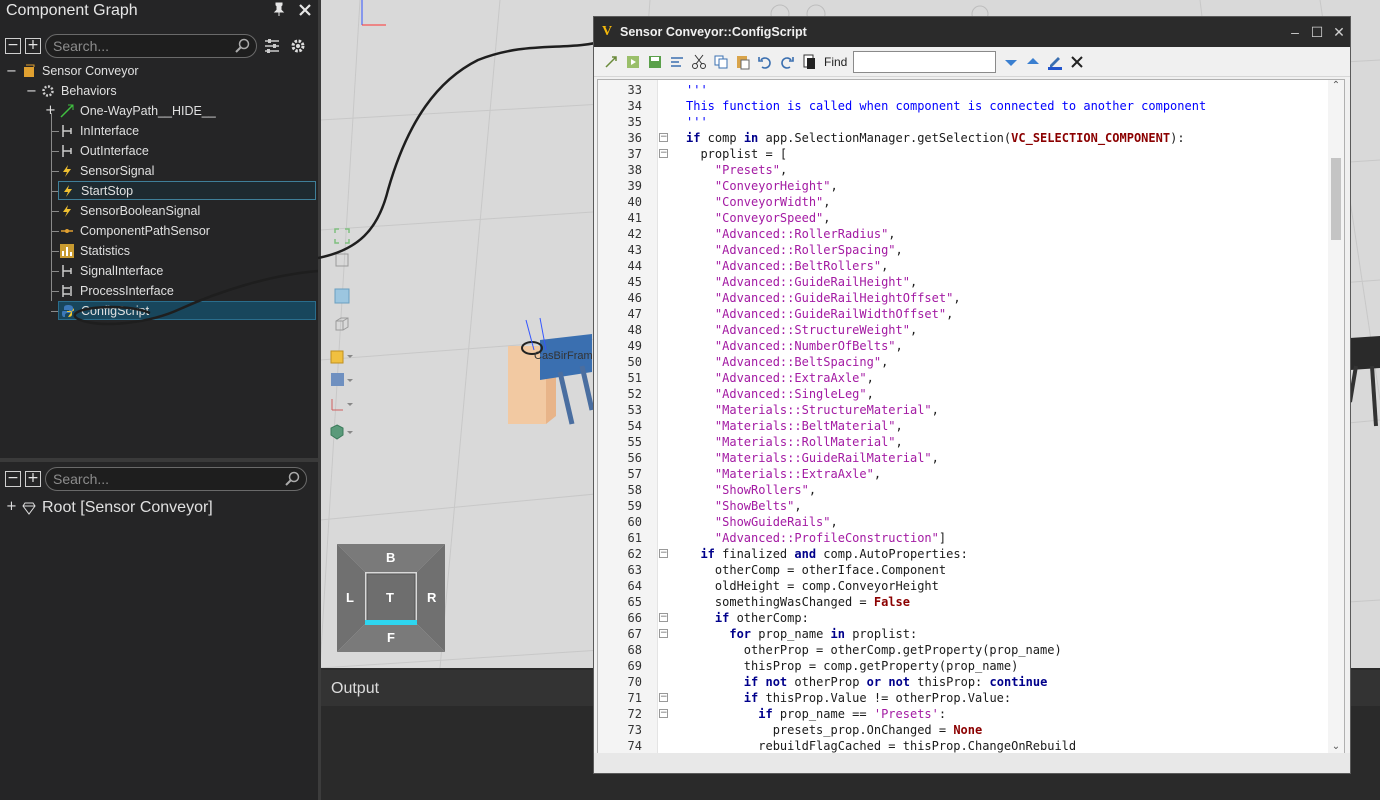 Image resolution: width=1380 pixels, height=800 pixels. I want to click on document-icon, so click(809, 62).